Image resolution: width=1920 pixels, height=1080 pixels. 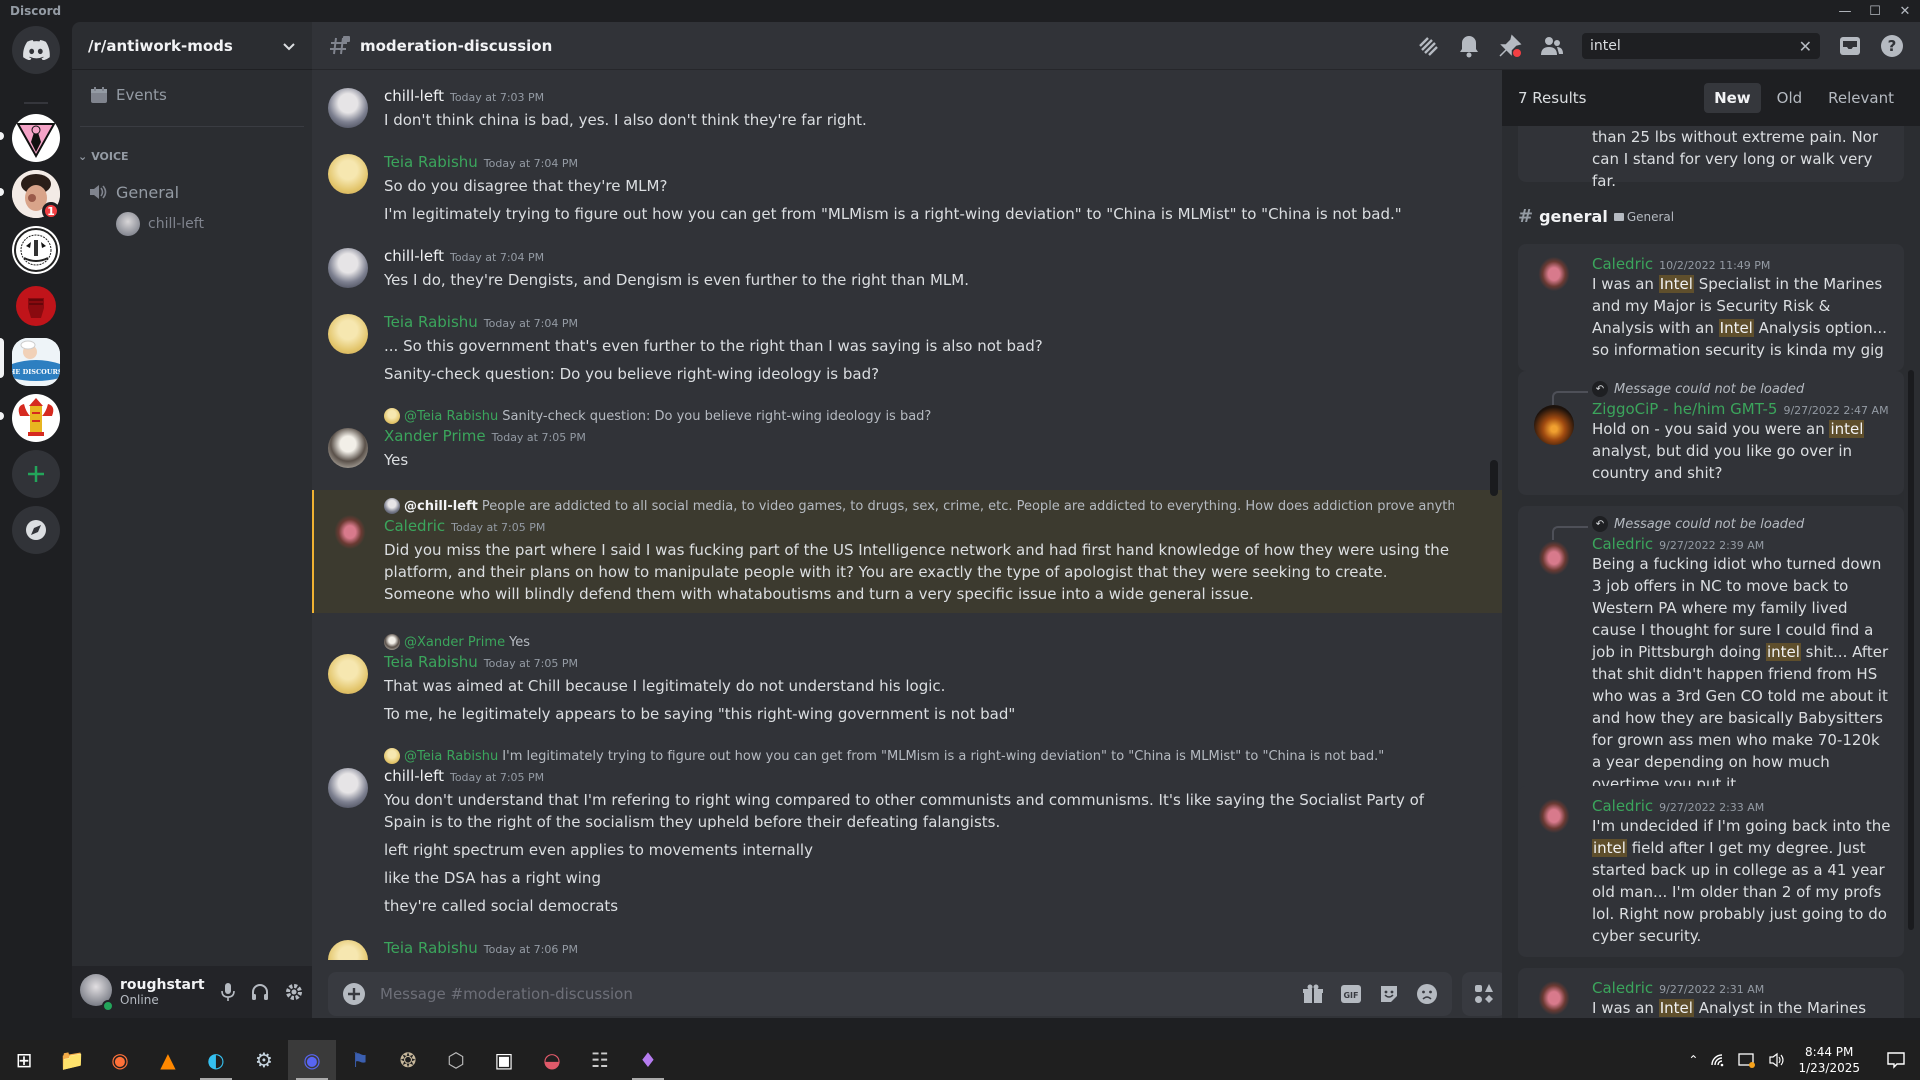 I want to click on author-name: Xander Prime, so click(x=435, y=436).